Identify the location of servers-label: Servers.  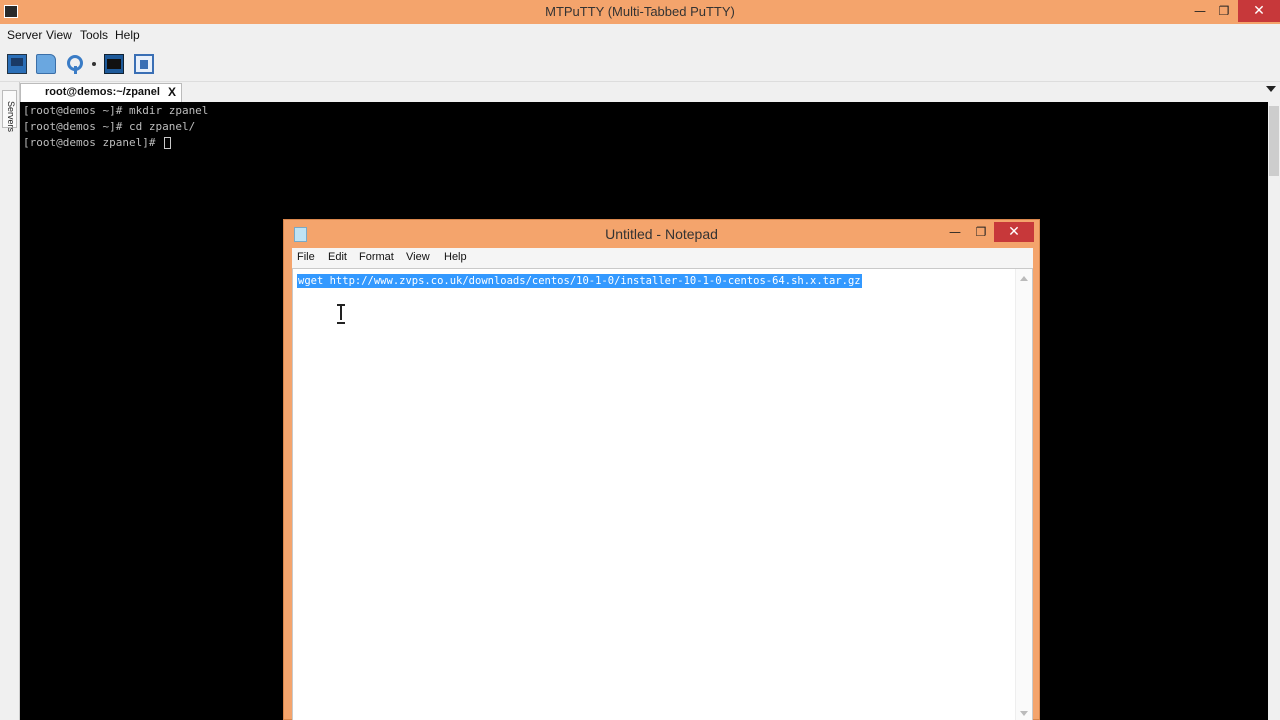
(11, 117).